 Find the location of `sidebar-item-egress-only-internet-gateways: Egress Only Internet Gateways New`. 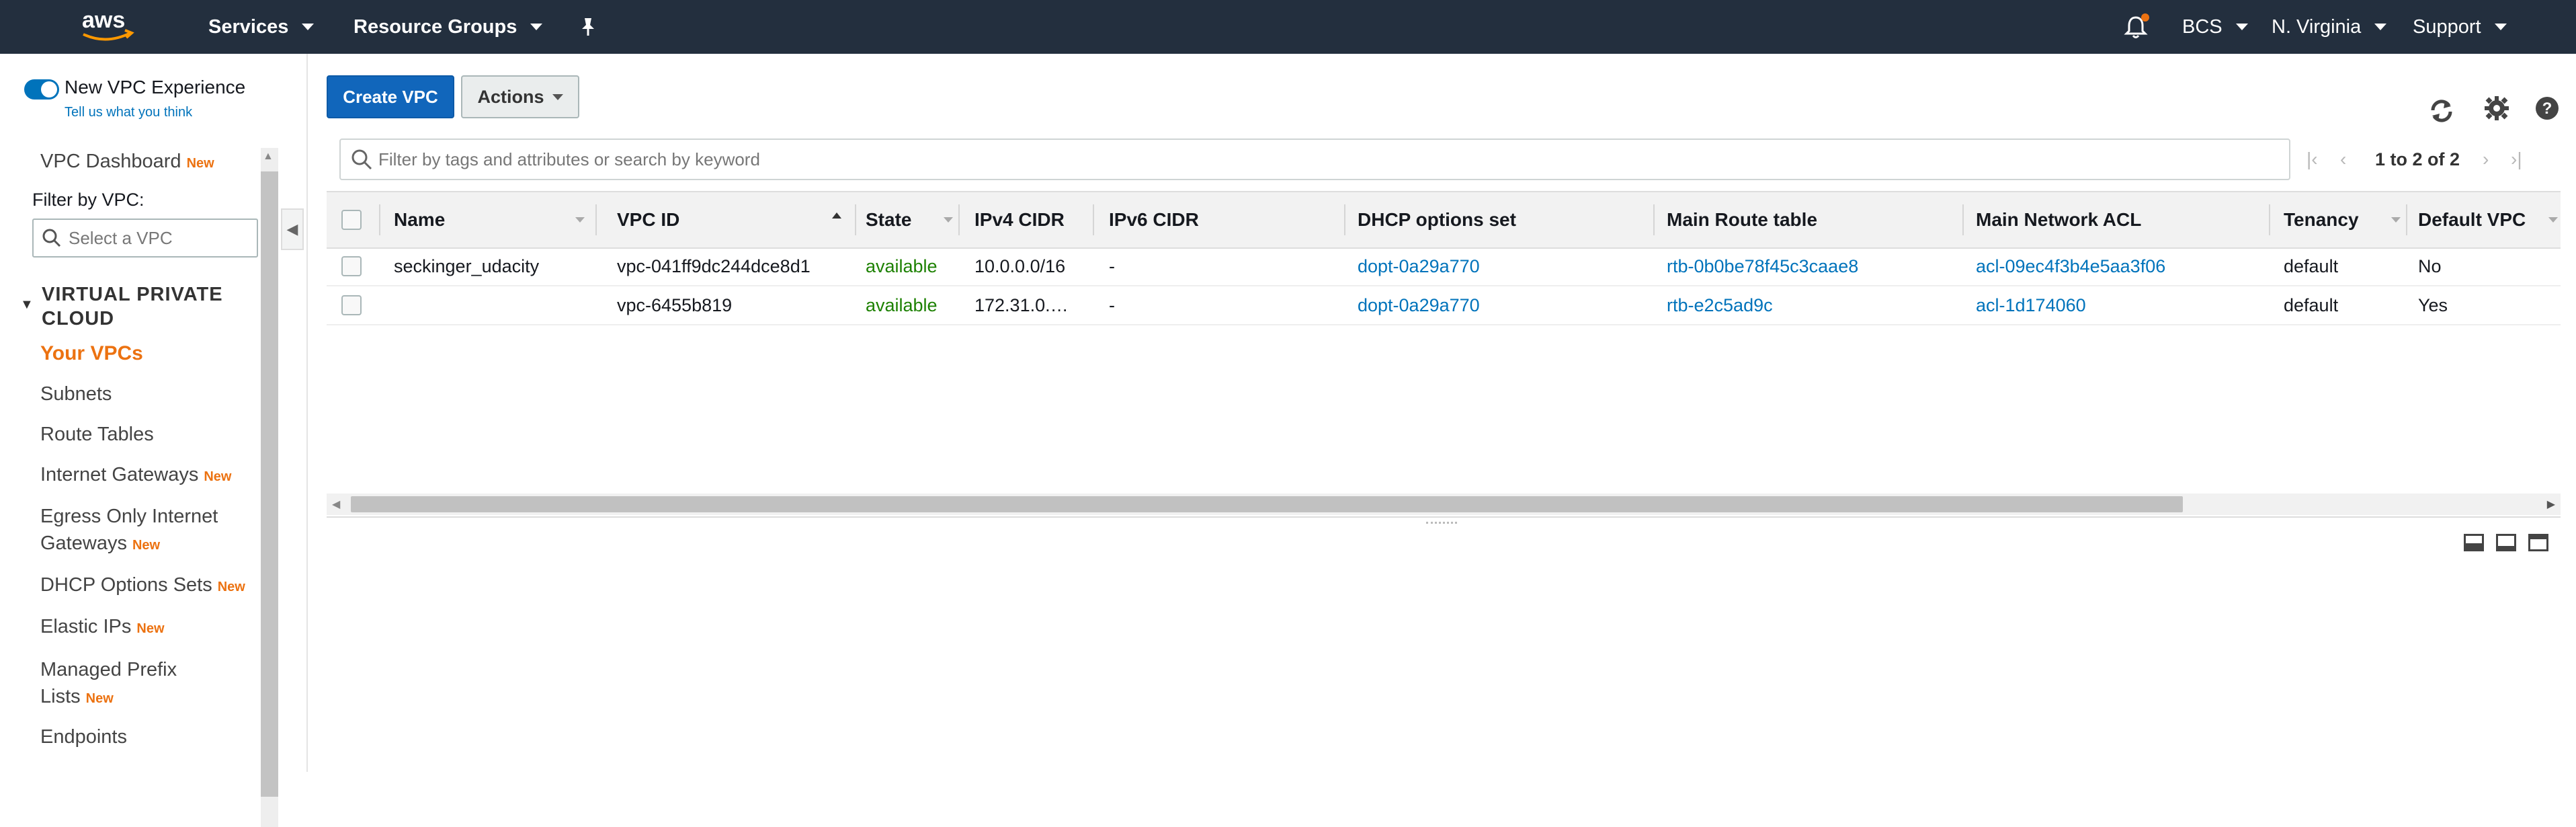

sidebar-item-egress-only-internet-gateways: Egress Only Internet Gateways New is located at coordinates (129, 531).